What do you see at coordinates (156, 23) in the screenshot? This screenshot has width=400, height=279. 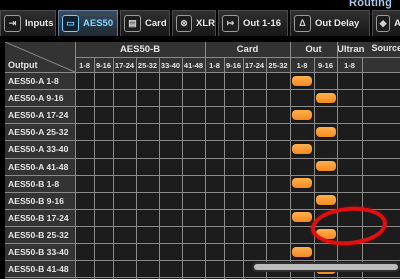 I see `tab-label: Card` at bounding box center [156, 23].